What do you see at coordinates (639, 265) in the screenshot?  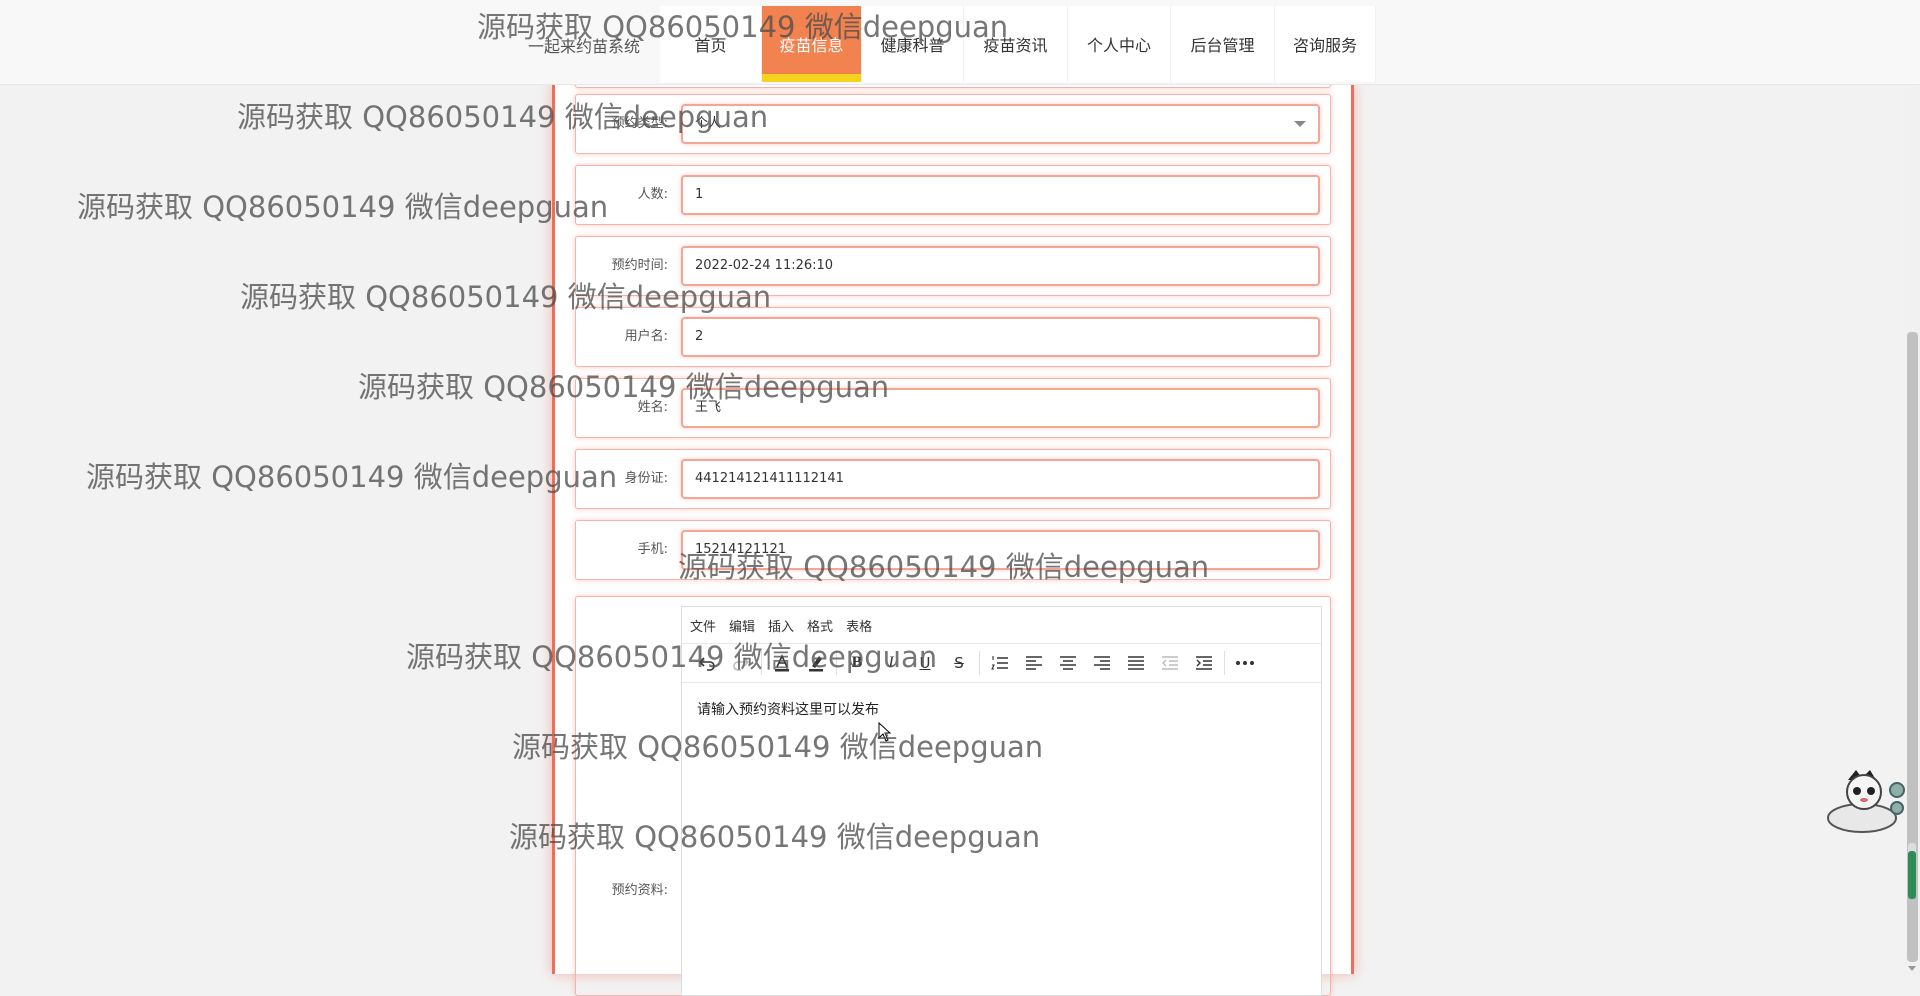 I see `time-label: 预约时间:` at bounding box center [639, 265].